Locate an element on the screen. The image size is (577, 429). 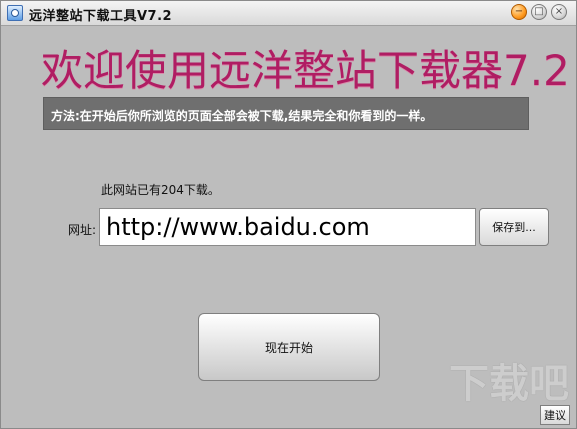
welcome-banner: 欢迎使用远洋整站下载器7.2 is located at coordinates (305, 70).